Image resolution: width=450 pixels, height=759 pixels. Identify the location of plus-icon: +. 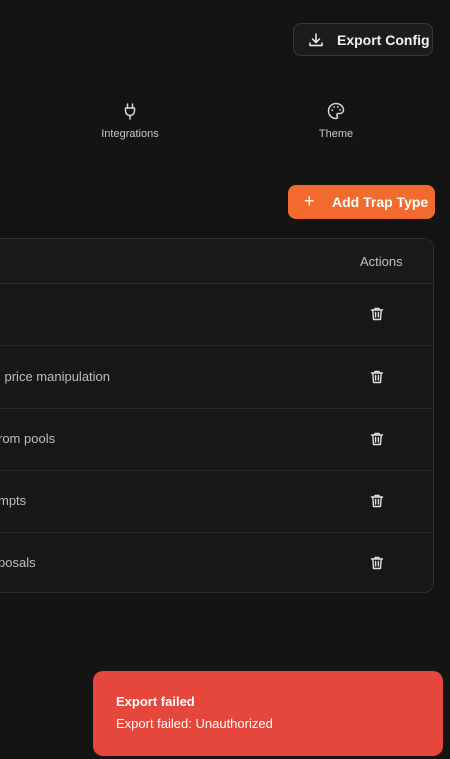
(309, 201).